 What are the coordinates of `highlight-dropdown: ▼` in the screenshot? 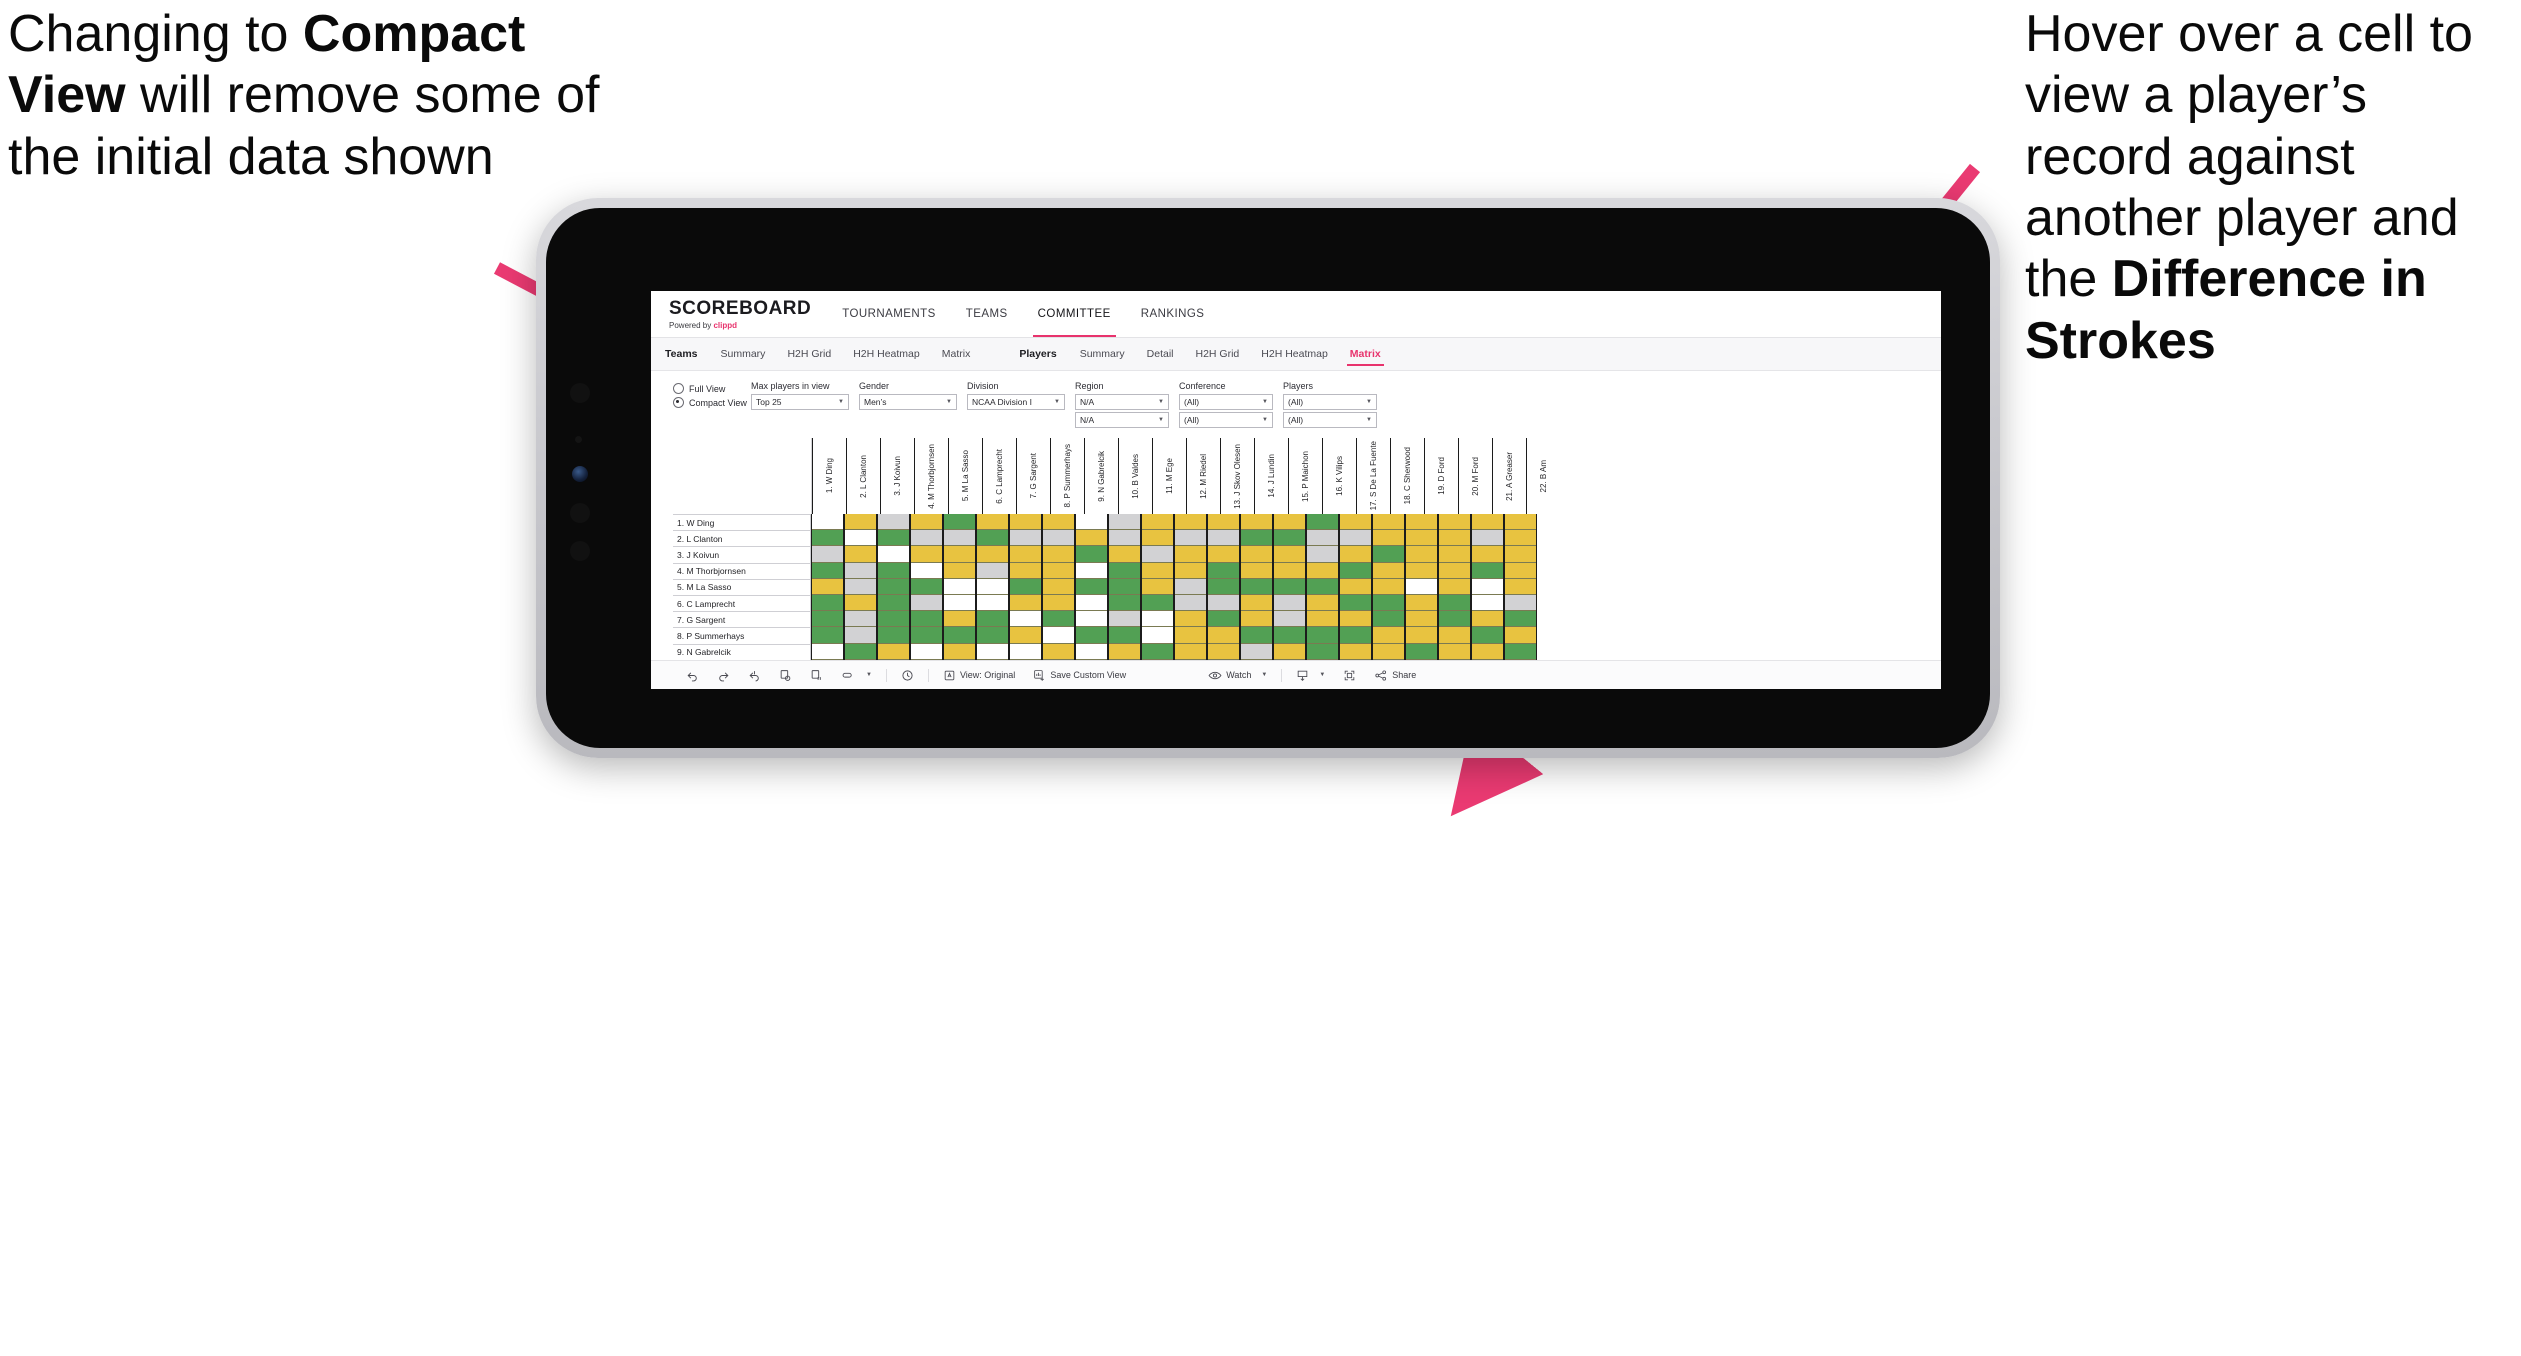 It's located at (856, 675).